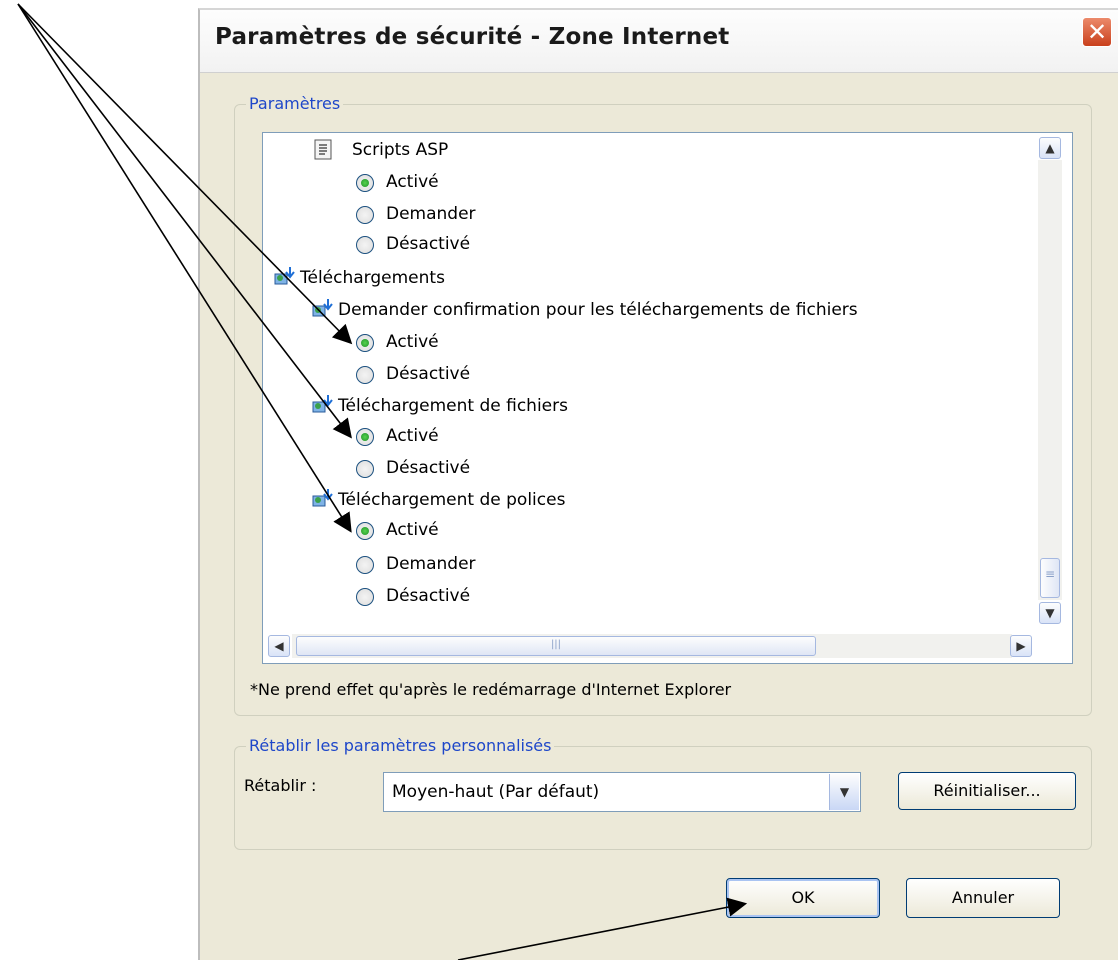 The height and width of the screenshot is (960, 1118). I want to click on arrow-to-ok, so click(602, 928).